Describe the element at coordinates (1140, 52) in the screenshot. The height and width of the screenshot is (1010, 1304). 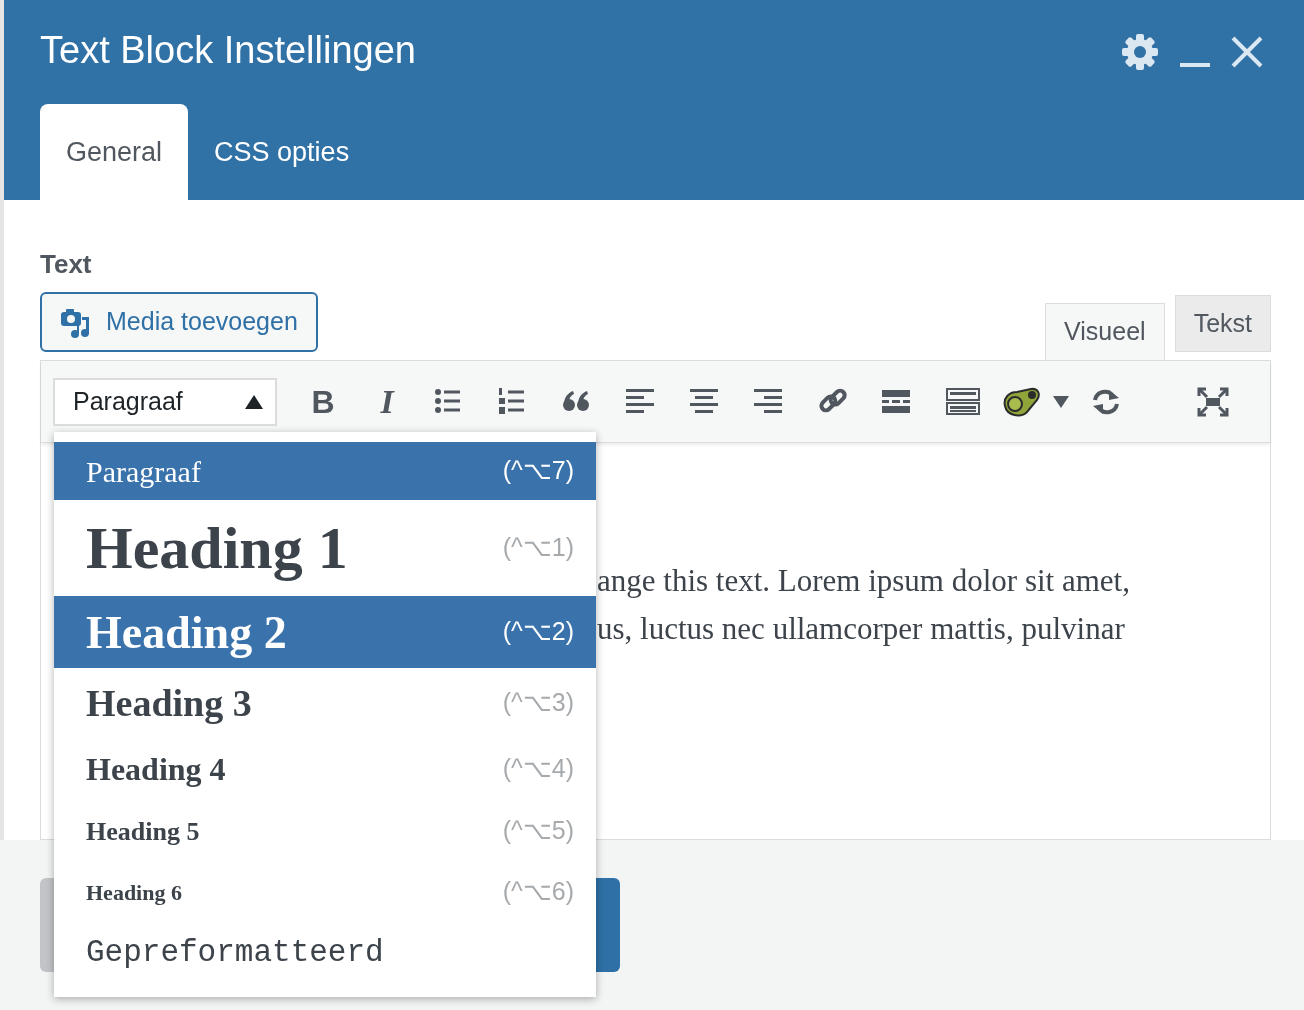
I see `settings-icon` at that location.